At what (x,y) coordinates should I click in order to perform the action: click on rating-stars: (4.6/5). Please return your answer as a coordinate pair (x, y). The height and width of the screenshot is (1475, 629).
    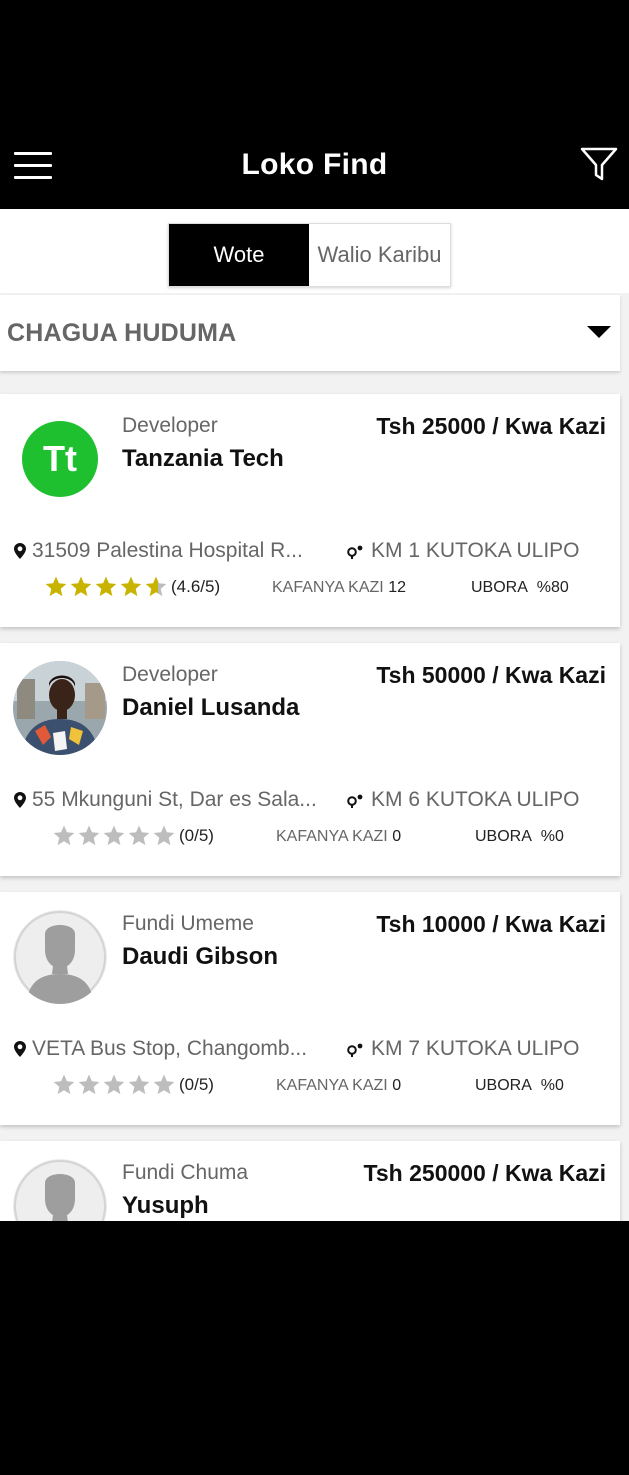
    Looking at the image, I should click on (132, 587).